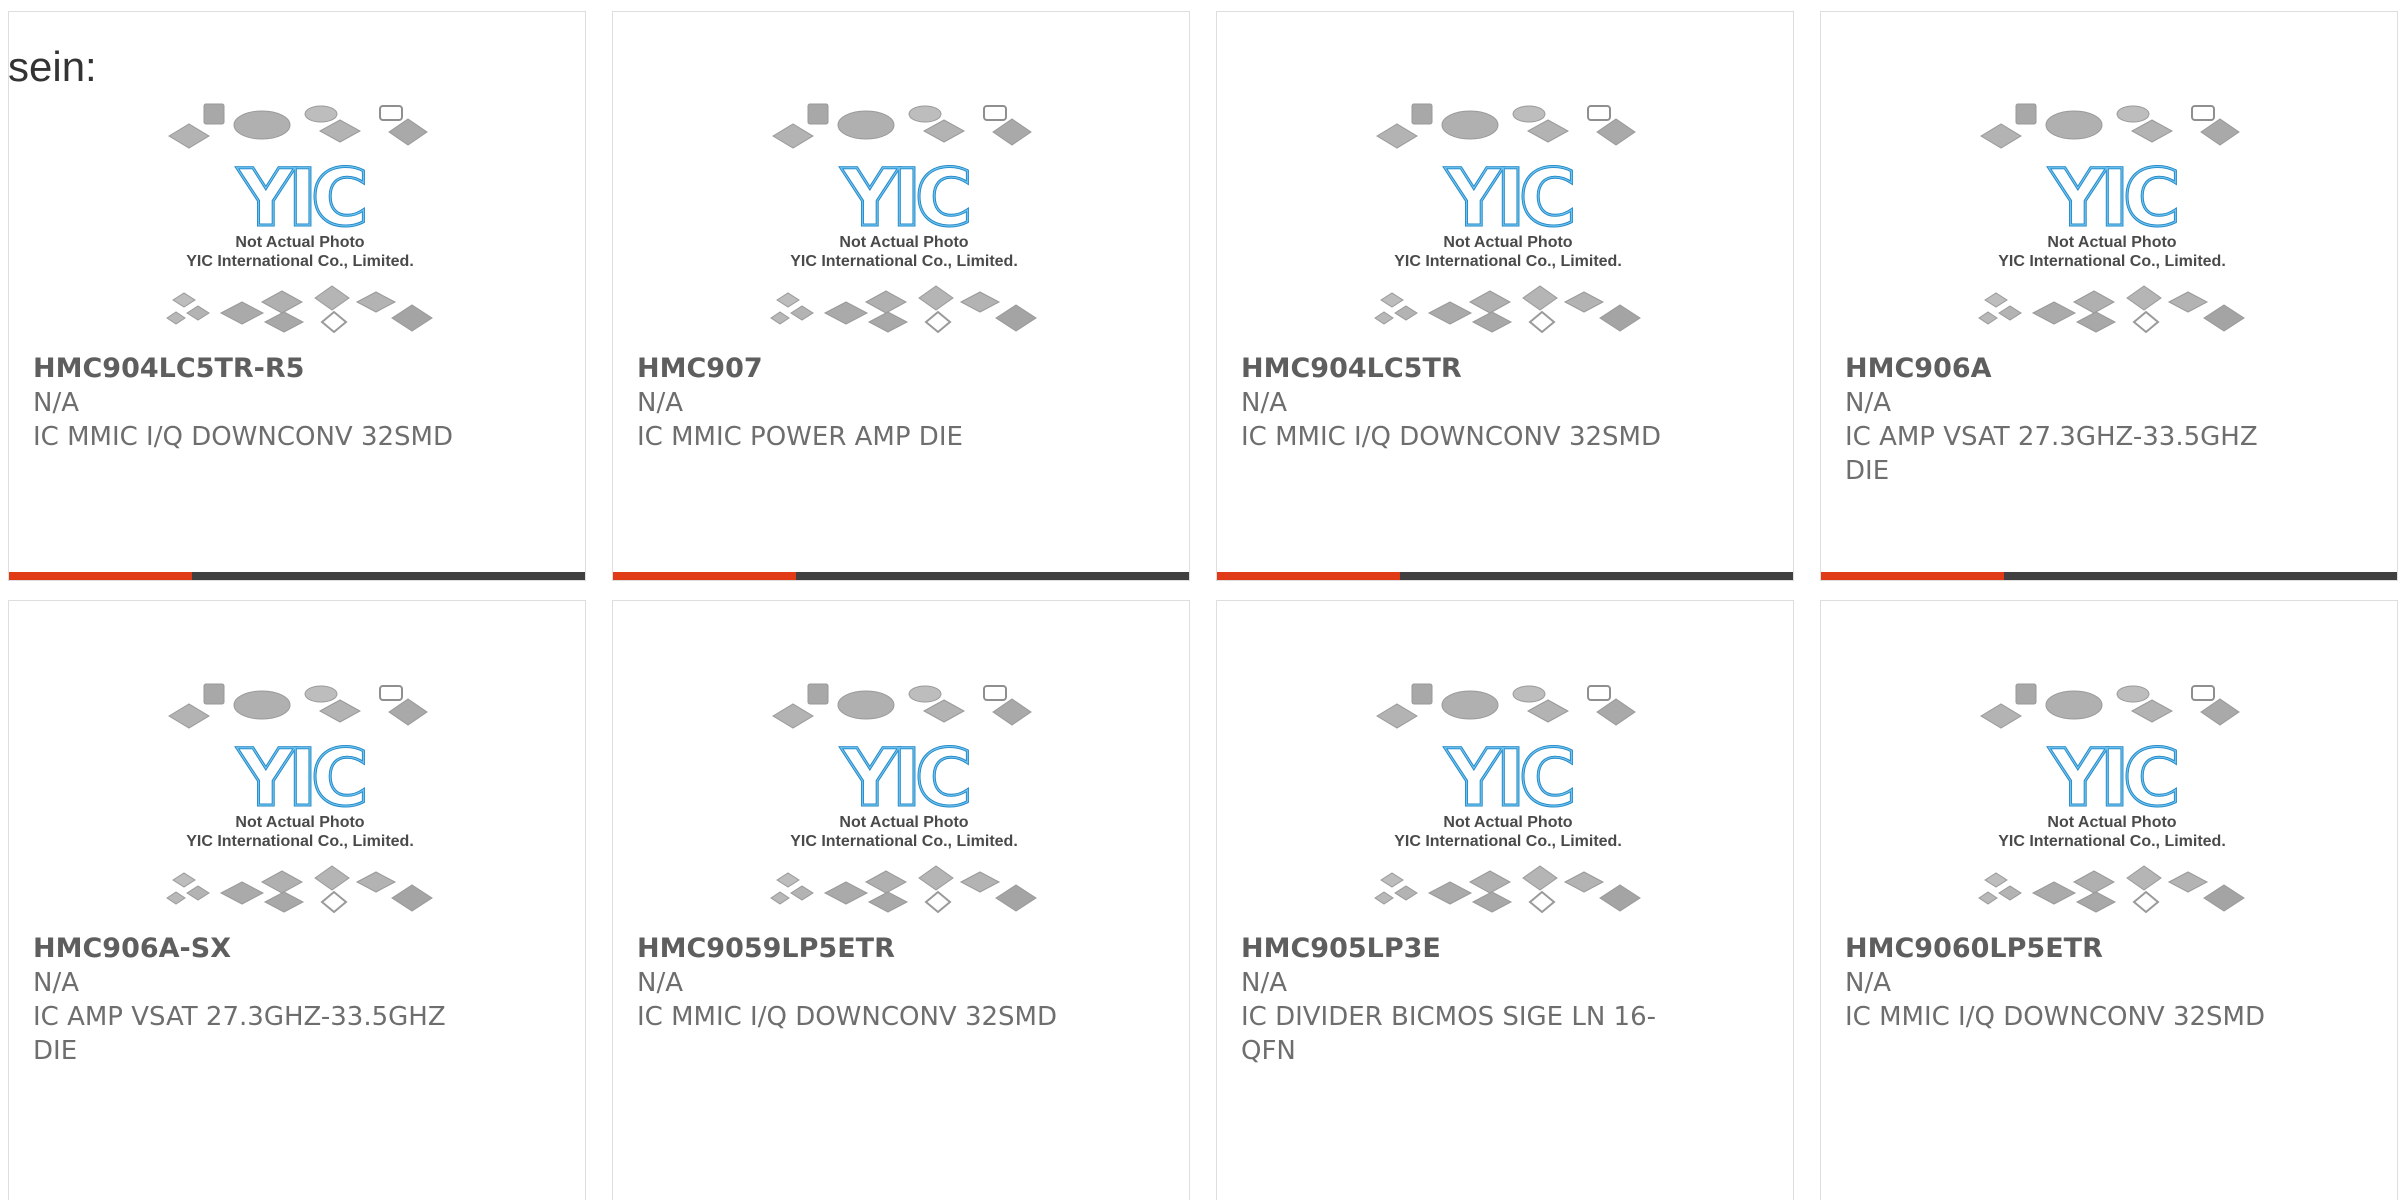  Describe the element at coordinates (52, 66) in the screenshot. I see `intro-text: sein:` at that location.